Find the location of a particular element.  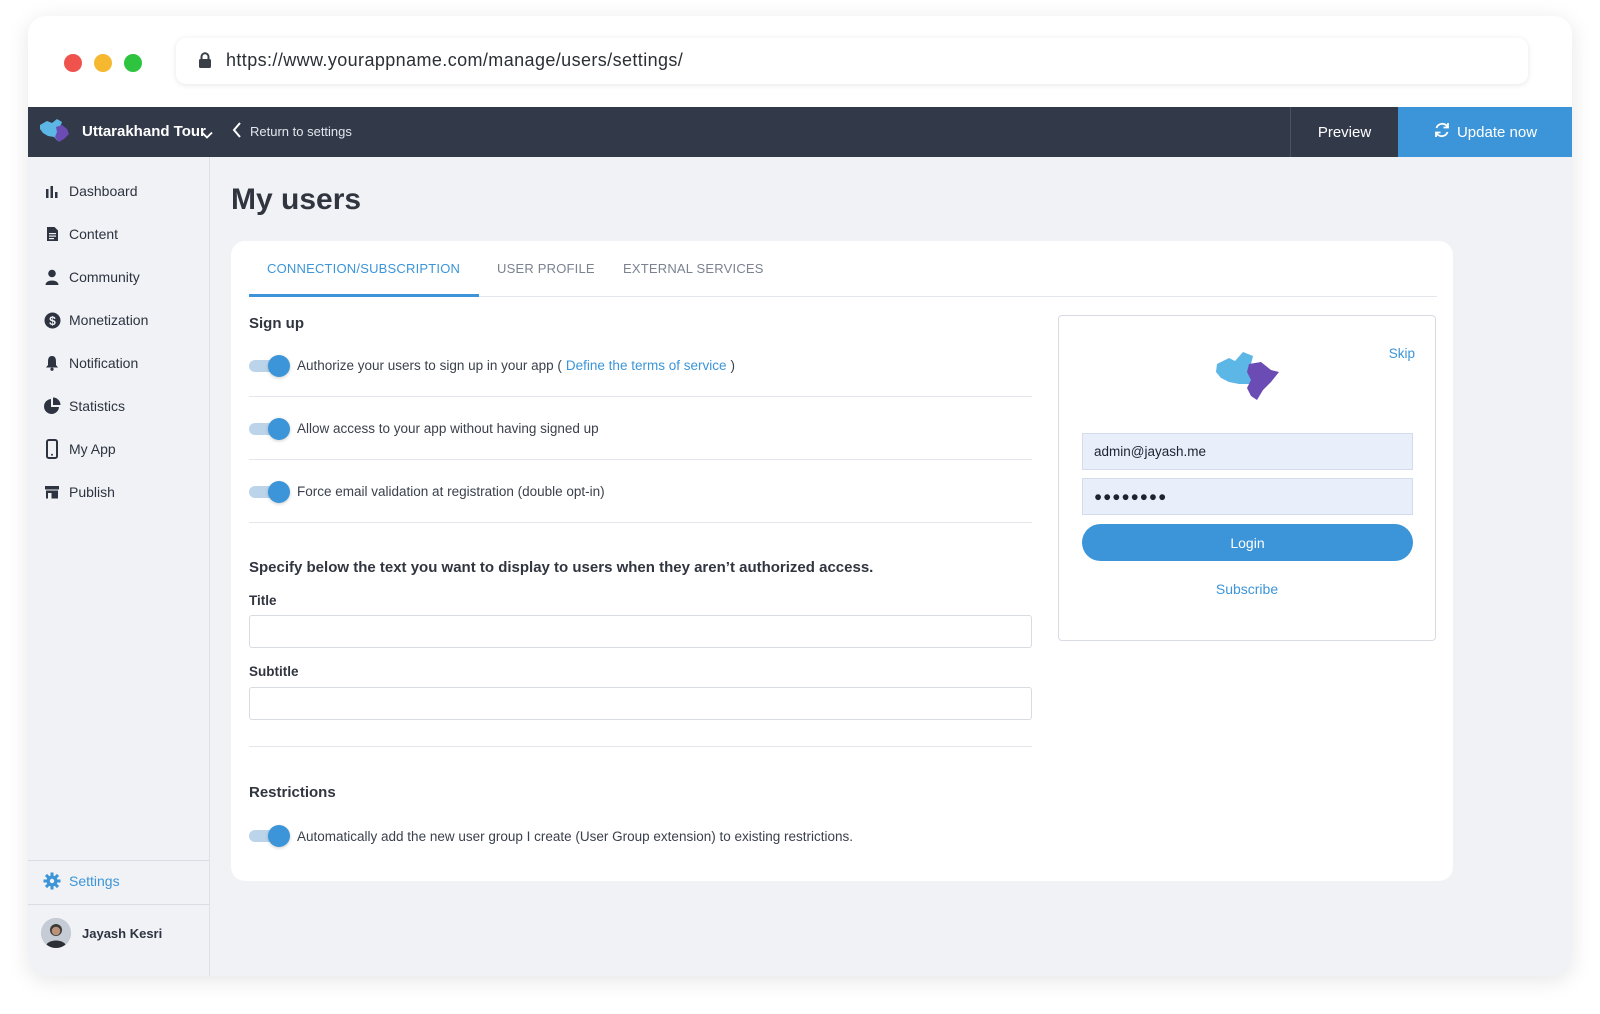

person-icon is located at coordinates (52, 277).